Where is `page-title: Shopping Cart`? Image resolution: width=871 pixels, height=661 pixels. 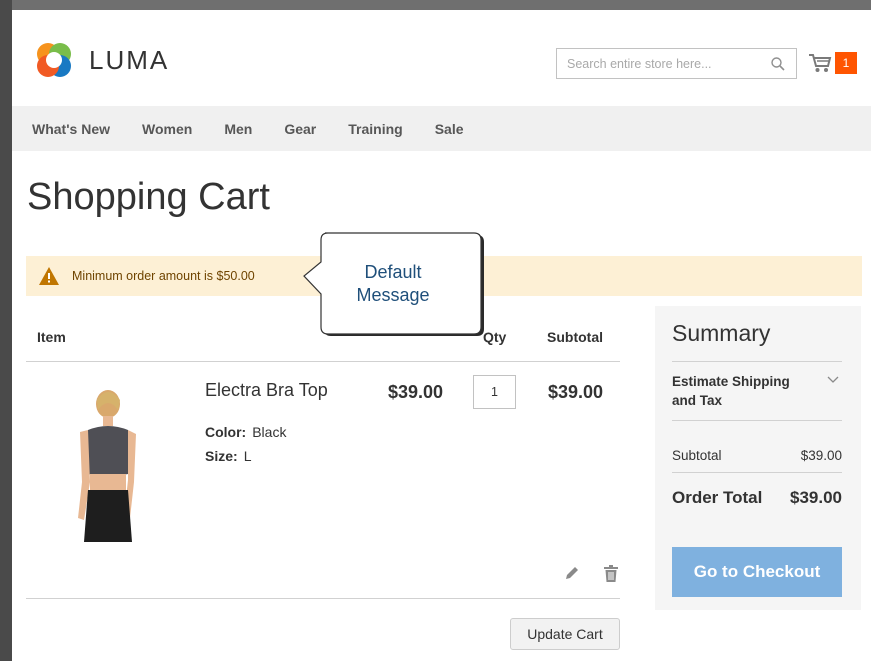
page-title: Shopping Cart is located at coordinates (148, 197).